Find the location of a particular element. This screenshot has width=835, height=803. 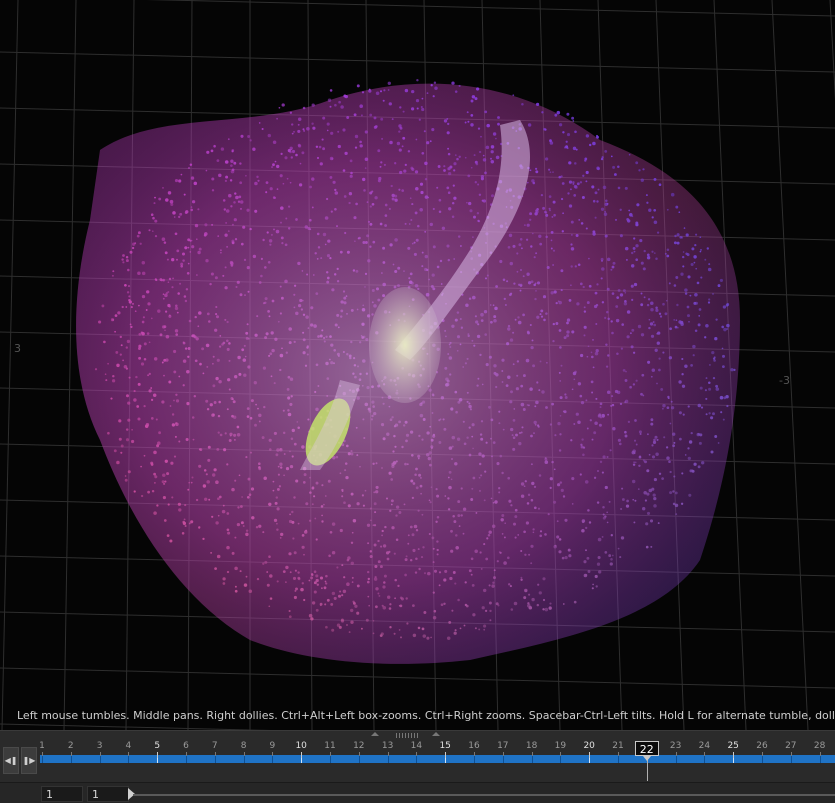

frame-label: 18 is located at coordinates (531, 746).